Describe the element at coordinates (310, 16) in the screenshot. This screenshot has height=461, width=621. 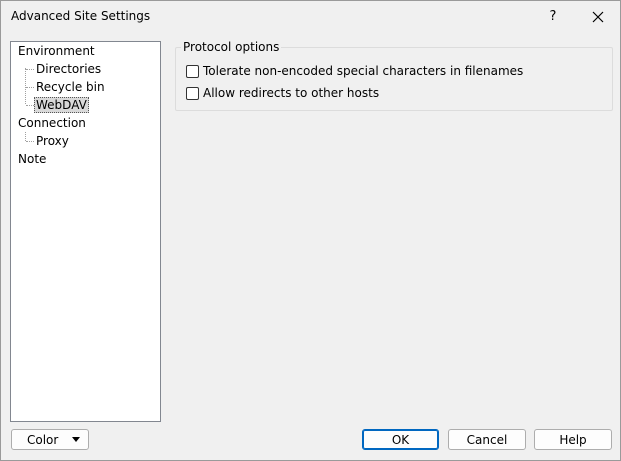
I see `title-bar: Advanced Site Settings ?` at that location.